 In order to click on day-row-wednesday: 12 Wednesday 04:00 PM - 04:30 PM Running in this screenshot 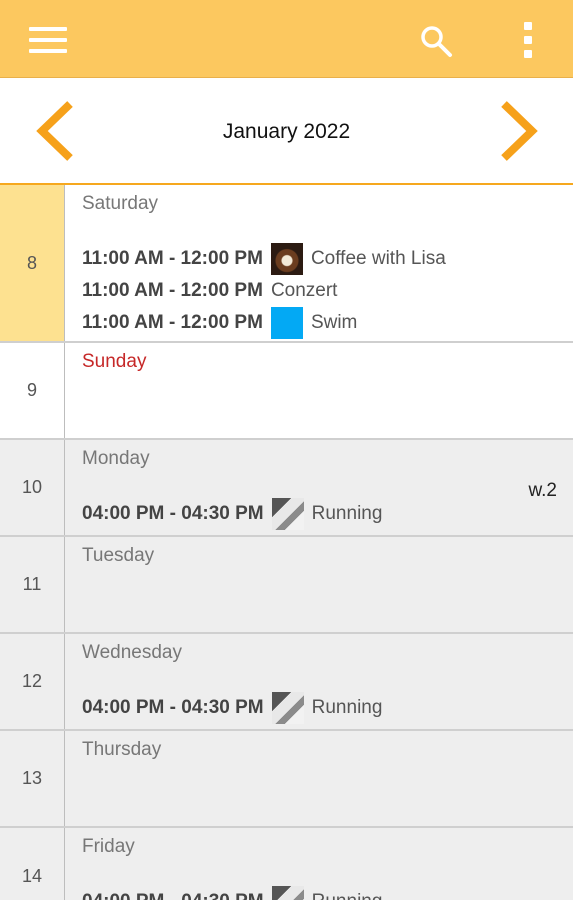, I will do `click(286, 682)`.